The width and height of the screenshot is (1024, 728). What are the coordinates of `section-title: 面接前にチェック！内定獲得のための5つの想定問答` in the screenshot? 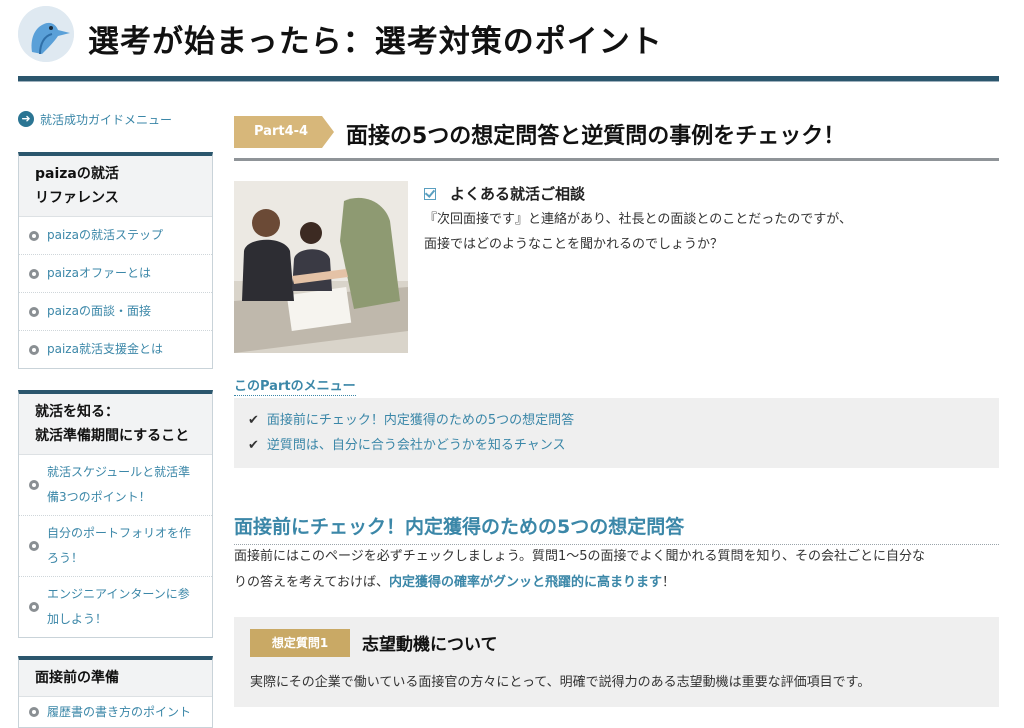 It's located at (616, 528).